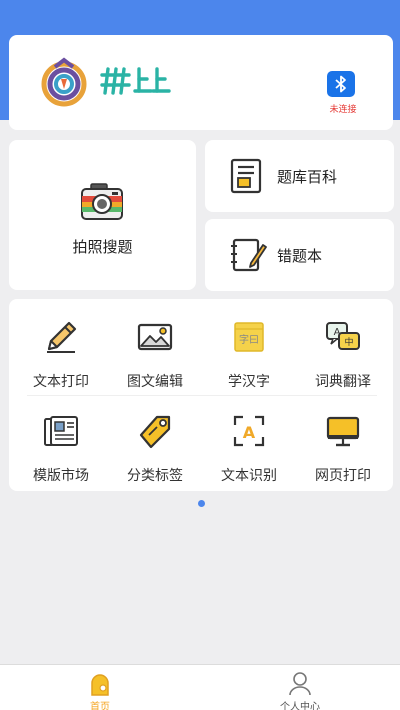  I want to click on tab-profile: 个人中心, so click(300, 687).